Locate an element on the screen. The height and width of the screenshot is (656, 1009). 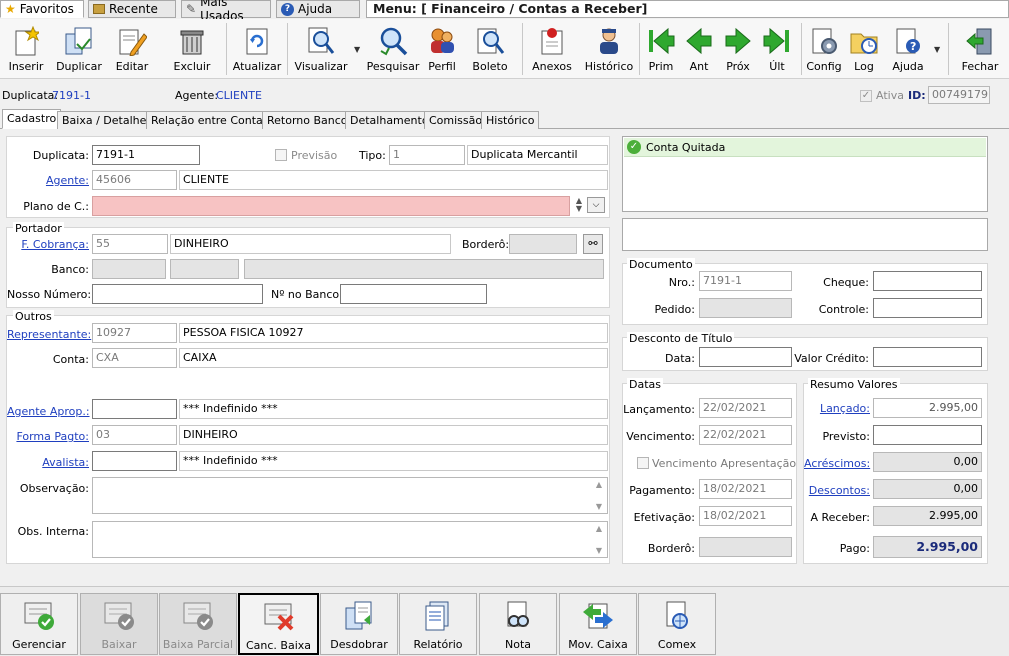
canc-baixa-button: Canc. Baixa is located at coordinates (278, 624).